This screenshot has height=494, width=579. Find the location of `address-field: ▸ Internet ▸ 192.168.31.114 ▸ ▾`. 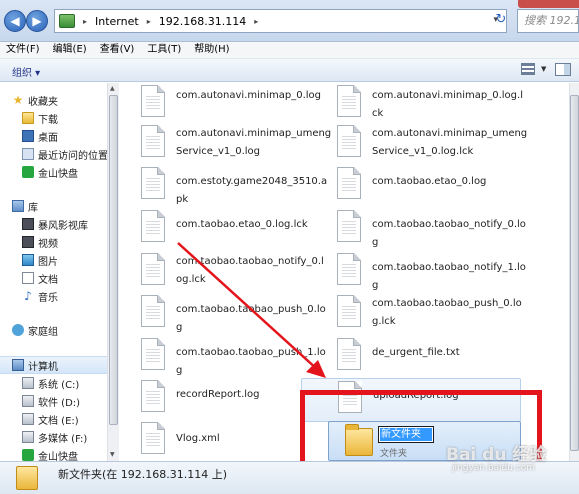

address-field: ▸ Internet ▸ 192.168.31.114 ▸ ▾ is located at coordinates (280, 21).